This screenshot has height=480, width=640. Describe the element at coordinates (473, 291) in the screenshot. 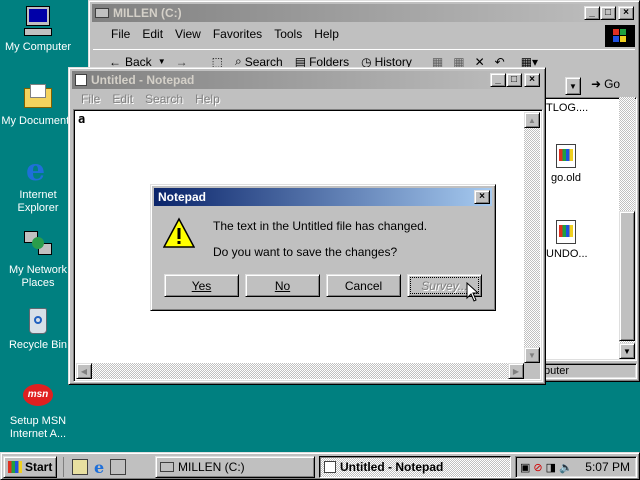

I see `mouse-cursor-icon` at that location.